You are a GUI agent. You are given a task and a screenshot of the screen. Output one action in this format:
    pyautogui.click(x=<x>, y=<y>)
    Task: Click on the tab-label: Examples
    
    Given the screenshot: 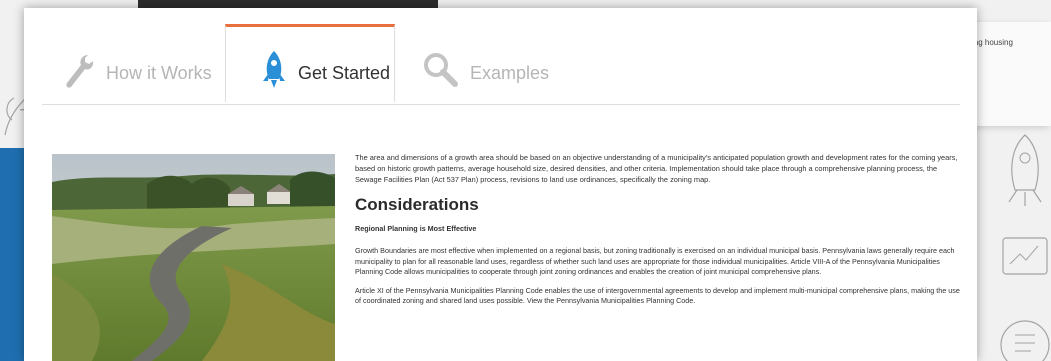 What is the action you would take?
    pyautogui.click(x=510, y=72)
    